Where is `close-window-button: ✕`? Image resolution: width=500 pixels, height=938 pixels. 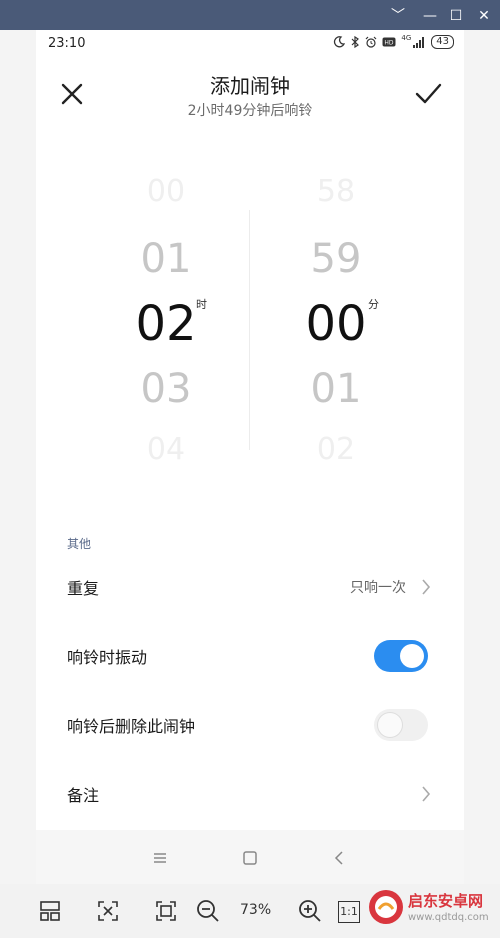
close-window-button: ✕ is located at coordinates (484, 16).